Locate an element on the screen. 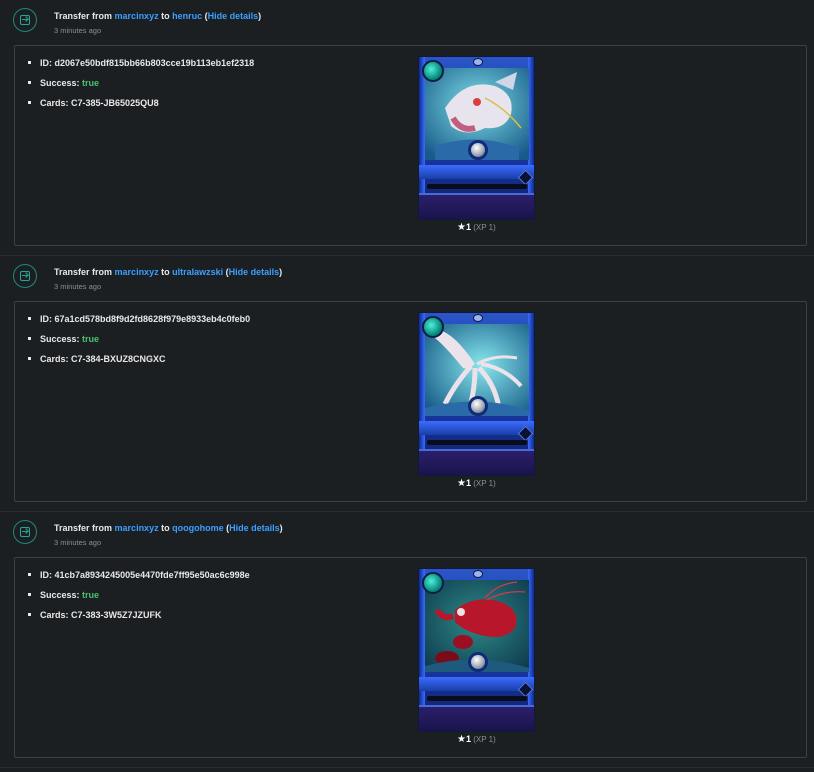 The width and height of the screenshot is (814, 772). cards-value: C7-385-JB65025QU8 is located at coordinates (115, 103).